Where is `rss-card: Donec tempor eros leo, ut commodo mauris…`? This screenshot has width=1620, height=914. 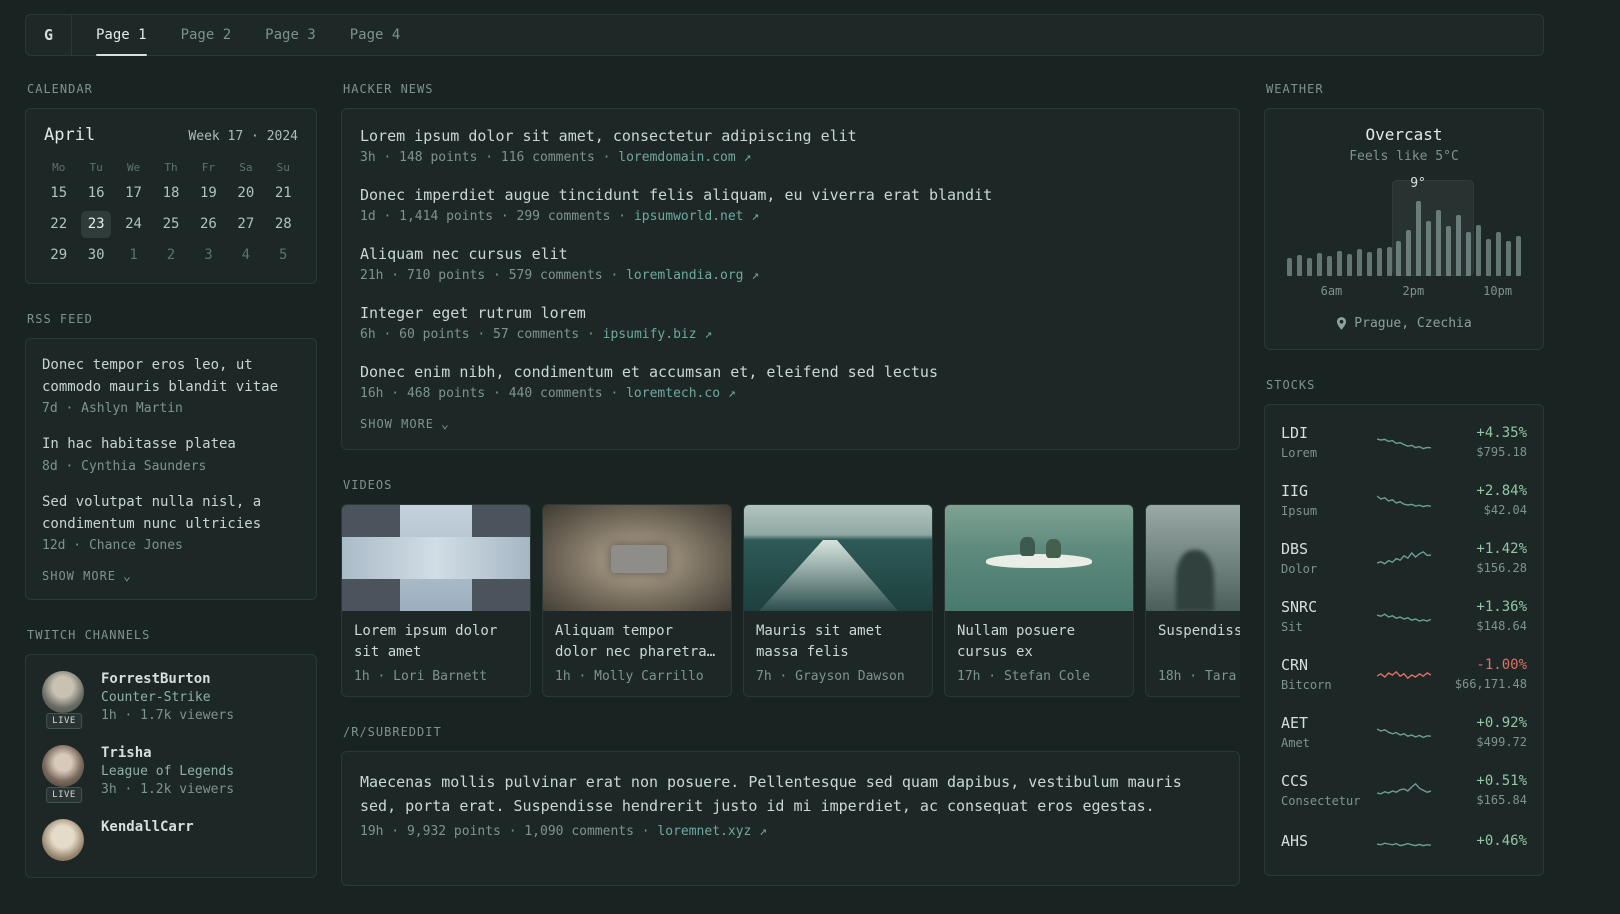 rss-card: Donec tempor eros leo, ut commodo mauris… is located at coordinates (171, 469).